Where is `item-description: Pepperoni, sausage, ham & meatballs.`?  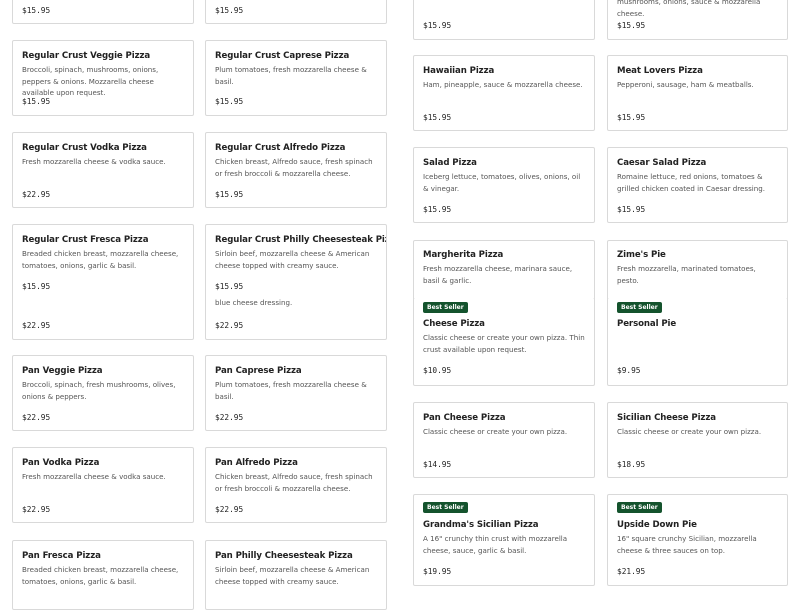
item-description: Pepperoni, sausage, ham & meatballs. is located at coordinates (685, 84).